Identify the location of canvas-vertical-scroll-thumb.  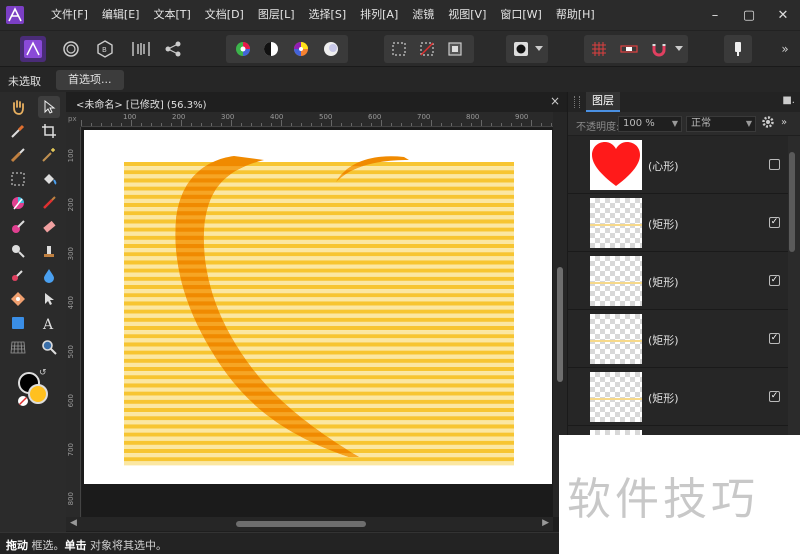
(560, 324).